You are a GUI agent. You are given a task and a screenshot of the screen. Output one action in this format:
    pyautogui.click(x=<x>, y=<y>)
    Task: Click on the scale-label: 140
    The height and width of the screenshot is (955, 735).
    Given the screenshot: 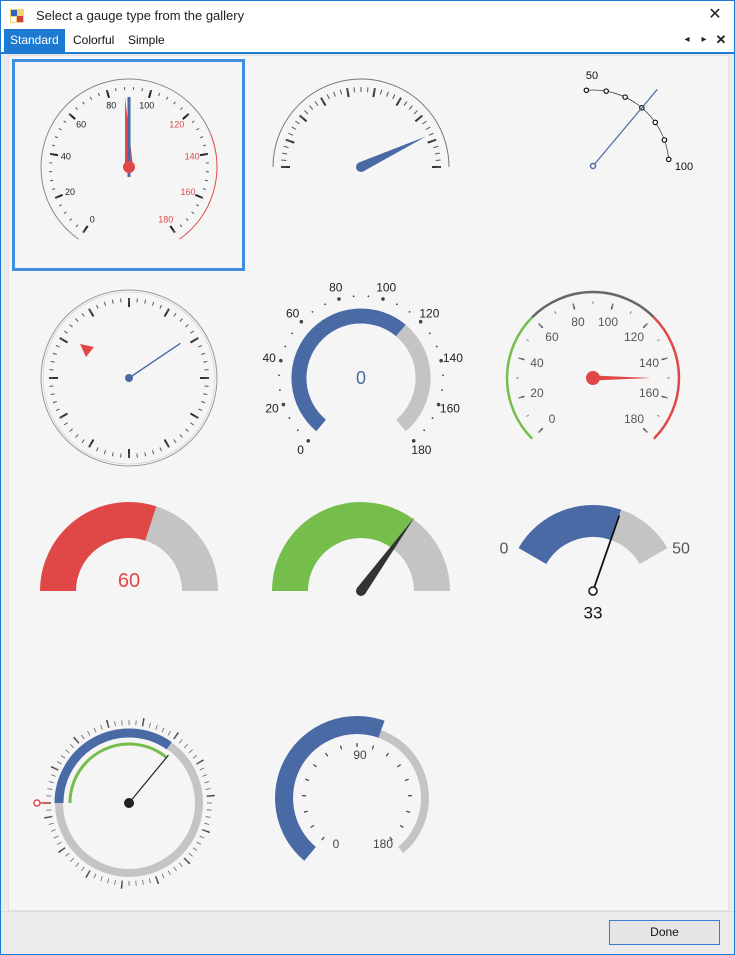 What is the action you would take?
    pyautogui.click(x=192, y=156)
    